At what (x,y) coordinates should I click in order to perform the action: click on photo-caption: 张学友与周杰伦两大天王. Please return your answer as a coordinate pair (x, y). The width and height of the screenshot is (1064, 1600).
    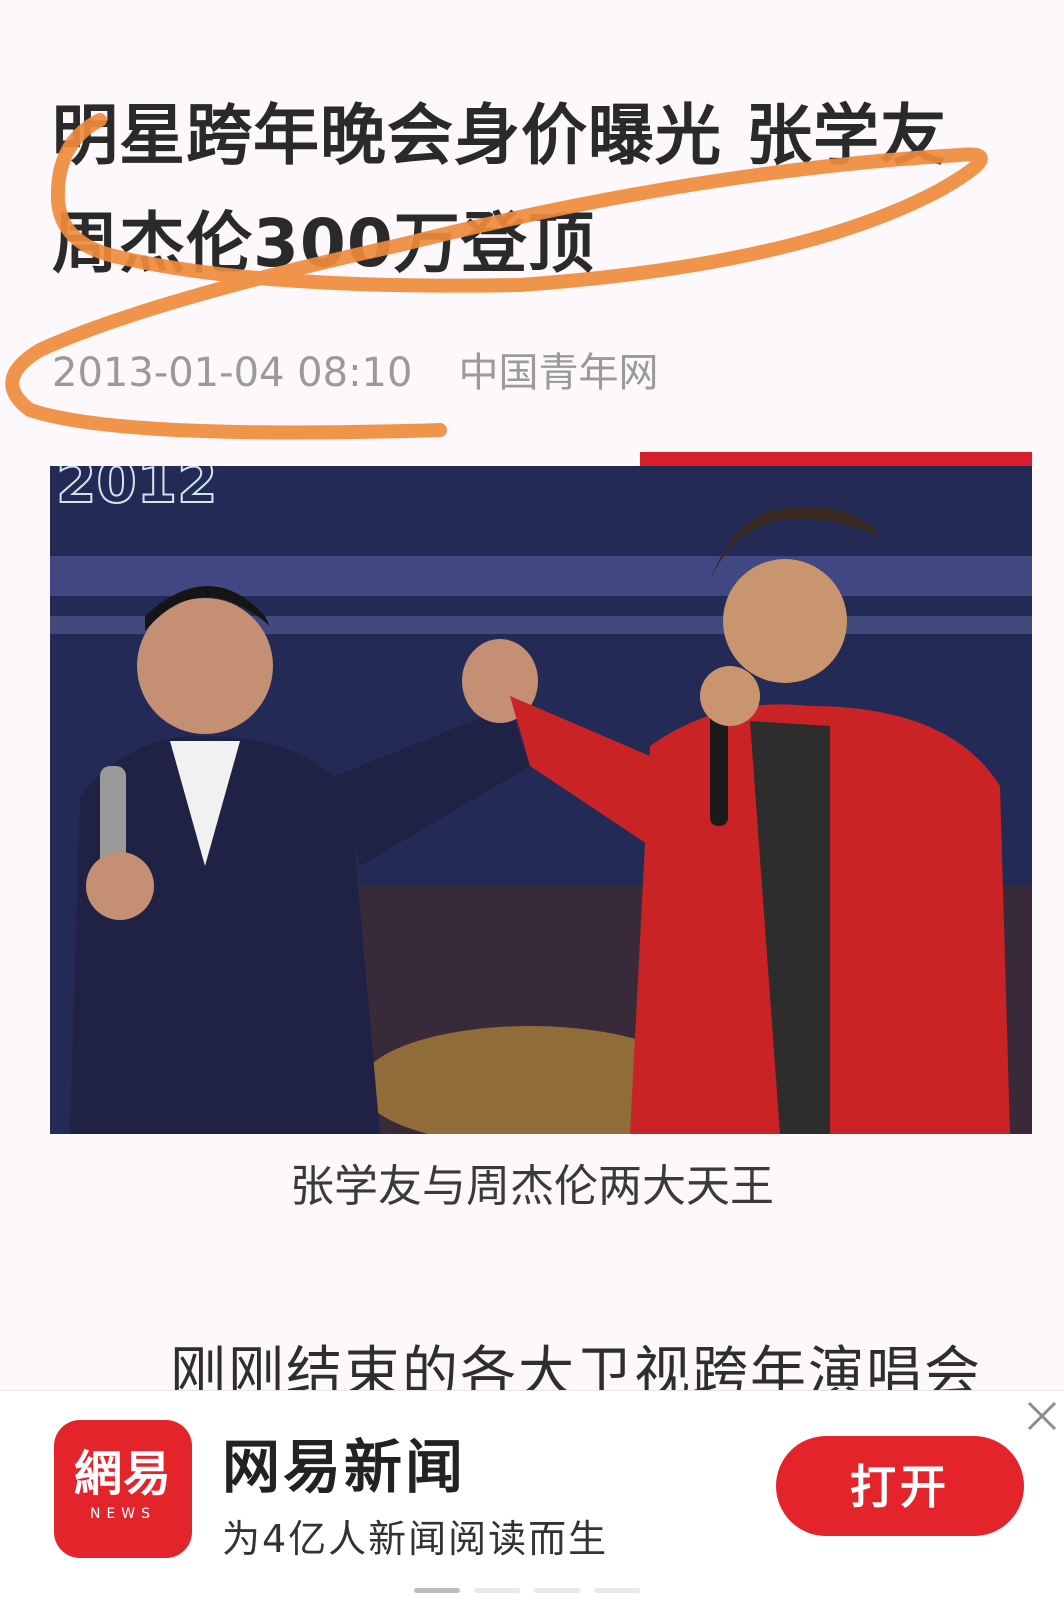
    Looking at the image, I should click on (532, 1186).